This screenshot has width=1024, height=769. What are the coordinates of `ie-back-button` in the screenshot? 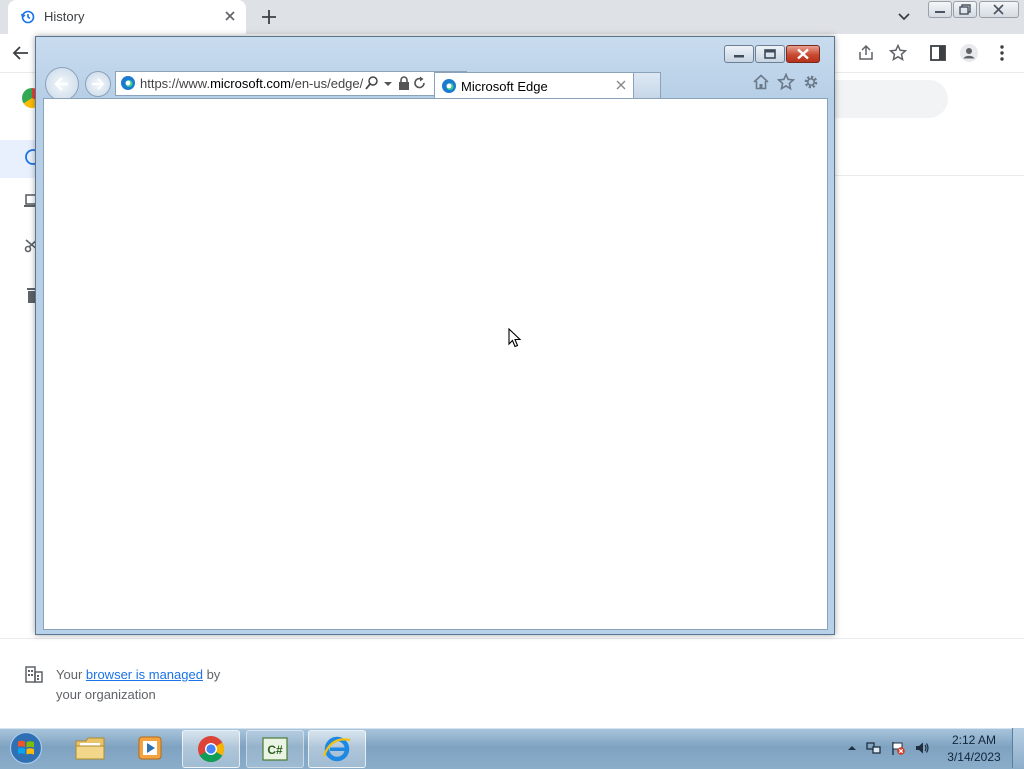 It's located at (62, 84).